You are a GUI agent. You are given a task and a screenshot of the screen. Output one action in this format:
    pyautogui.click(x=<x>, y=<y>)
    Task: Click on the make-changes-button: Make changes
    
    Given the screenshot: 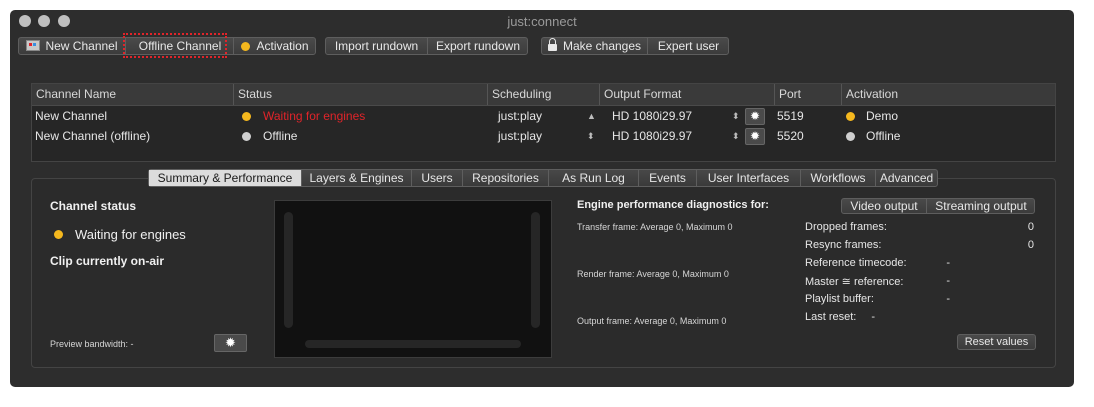 What is the action you would take?
    pyautogui.click(x=594, y=46)
    